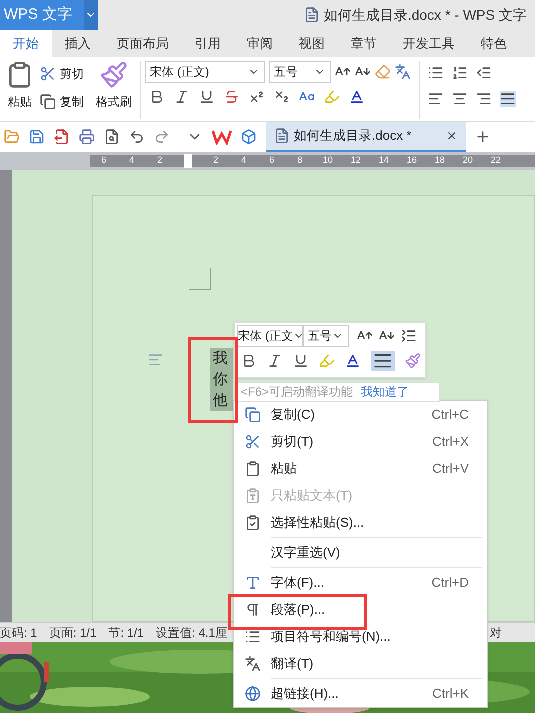 This screenshot has height=713, width=535. Describe the element at coordinates (19, 633) in the screenshot. I see `status-text: 页码: 1` at that location.